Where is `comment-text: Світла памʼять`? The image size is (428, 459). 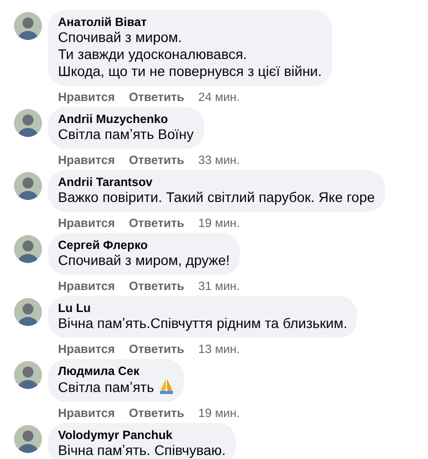
comment-text: Світла памʼять is located at coordinates (116, 387).